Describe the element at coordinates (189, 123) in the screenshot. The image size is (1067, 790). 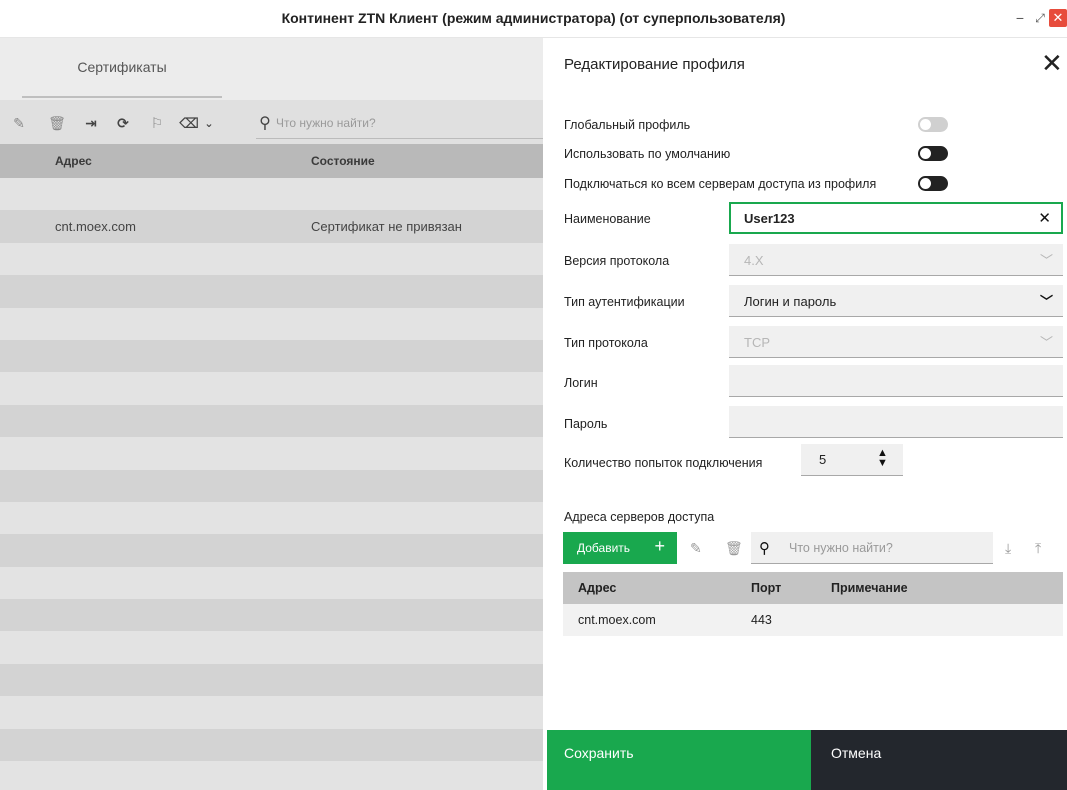
I see `eraser-icon: ⌫` at that location.